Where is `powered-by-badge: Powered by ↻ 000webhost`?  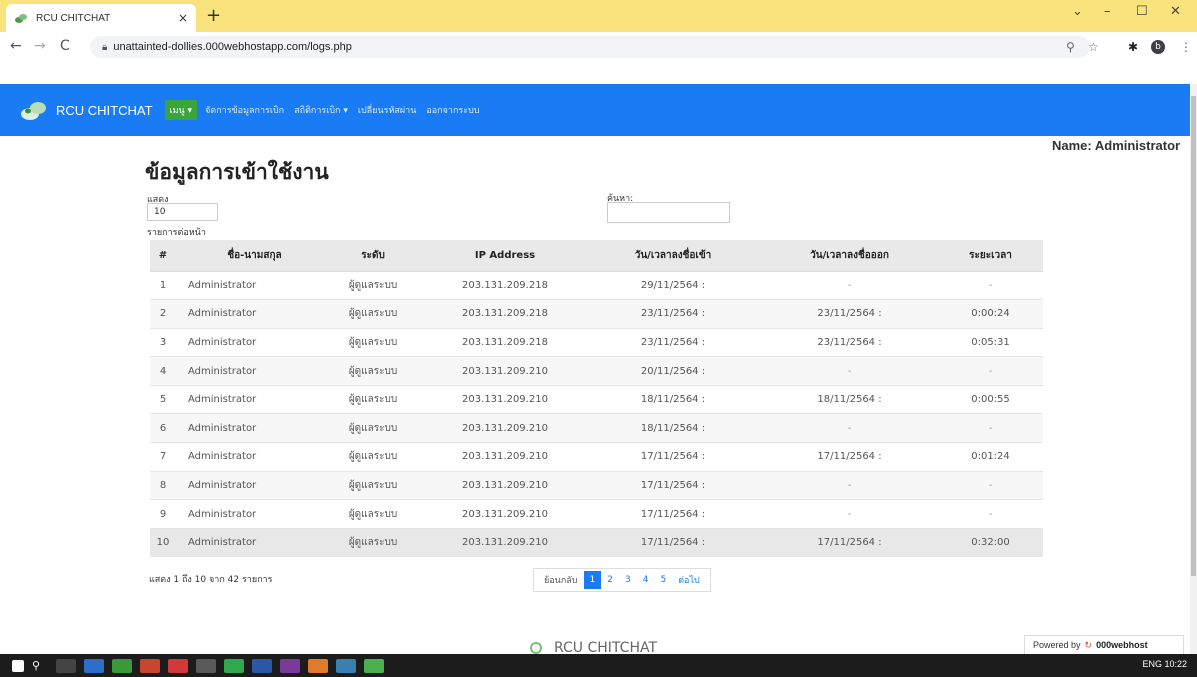
powered-by-badge: Powered by ↻ 000webhost is located at coordinates (1104, 645).